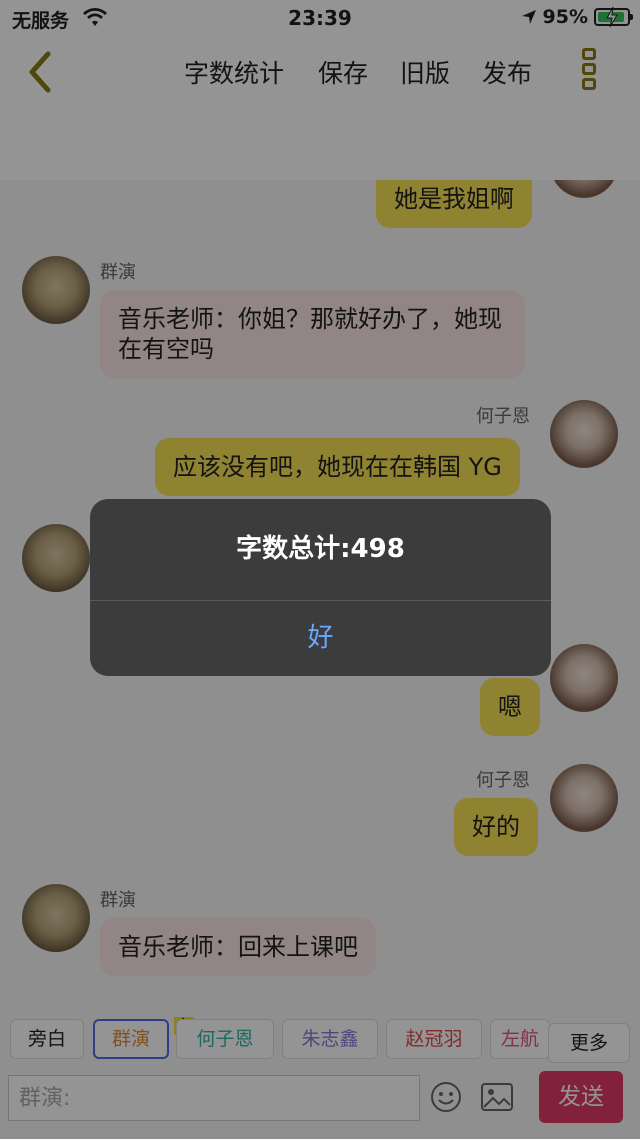  What do you see at coordinates (320, 549) in the screenshot?
I see `dialog-title: 字数总计:498` at bounding box center [320, 549].